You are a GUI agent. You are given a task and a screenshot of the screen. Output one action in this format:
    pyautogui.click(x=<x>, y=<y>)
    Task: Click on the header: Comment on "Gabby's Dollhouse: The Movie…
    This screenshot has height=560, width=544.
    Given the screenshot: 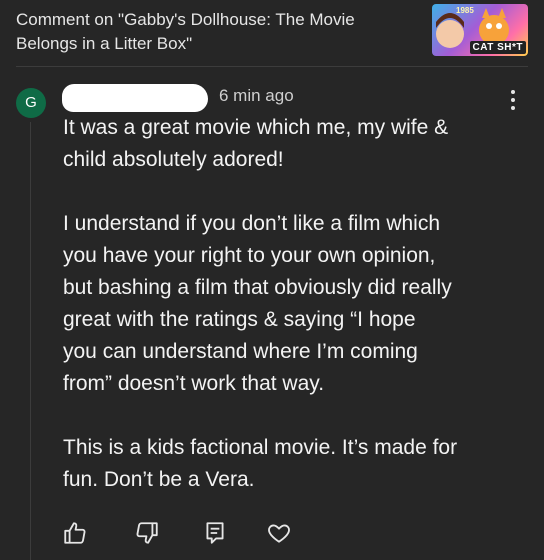 What is the action you would take?
    pyautogui.click(x=272, y=34)
    